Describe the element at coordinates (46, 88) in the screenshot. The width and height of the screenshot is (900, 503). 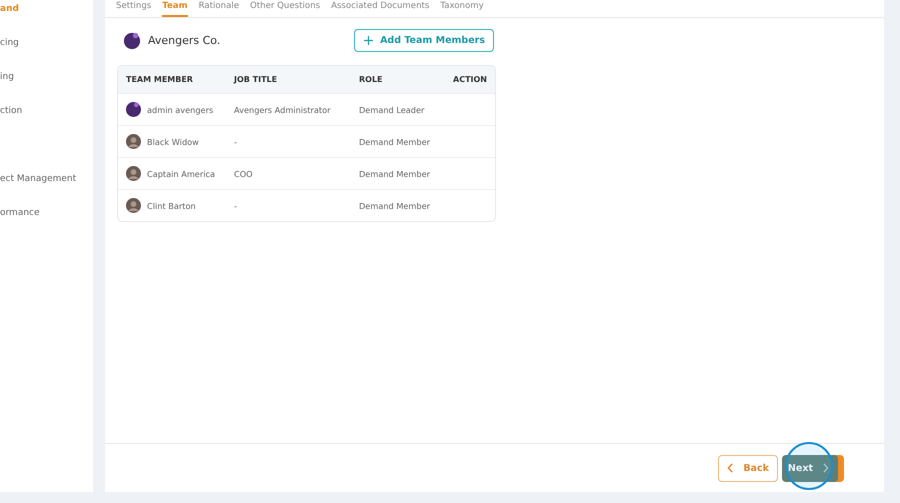
I see `sidebar-item: ing` at that location.